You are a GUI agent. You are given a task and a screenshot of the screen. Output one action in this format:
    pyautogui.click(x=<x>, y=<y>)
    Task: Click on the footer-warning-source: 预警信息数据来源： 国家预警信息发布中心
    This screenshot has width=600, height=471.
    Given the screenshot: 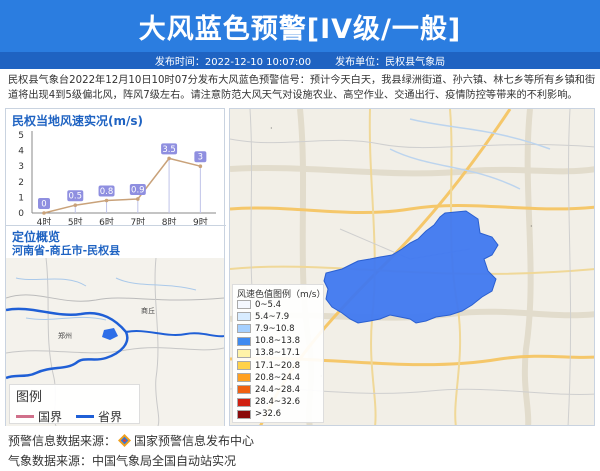 What is the action you would take?
    pyautogui.click(x=131, y=440)
    